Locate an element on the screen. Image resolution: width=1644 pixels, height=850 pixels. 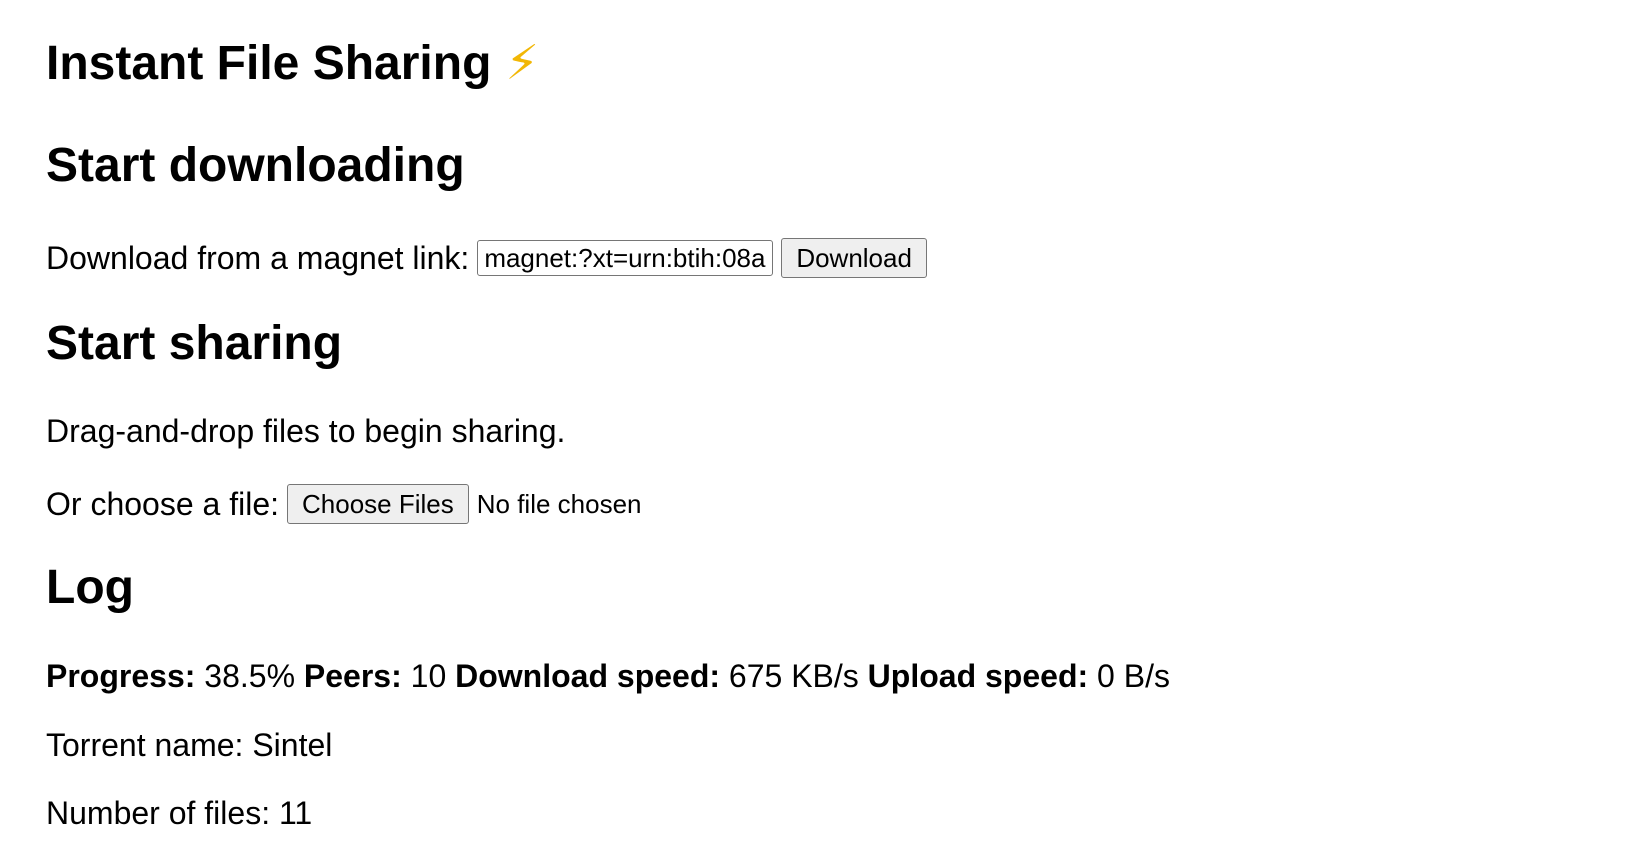
page-title: Instant File Sharing ⚡ is located at coordinates (292, 63).